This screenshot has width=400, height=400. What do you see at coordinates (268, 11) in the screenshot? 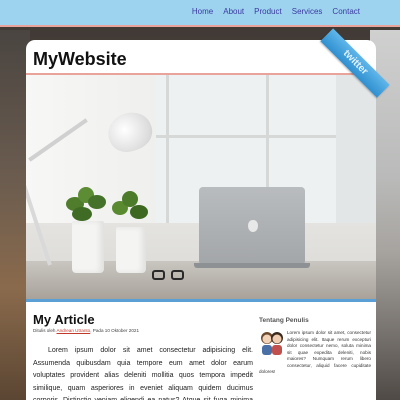
I see `nav-link-product: Product` at bounding box center [268, 11].